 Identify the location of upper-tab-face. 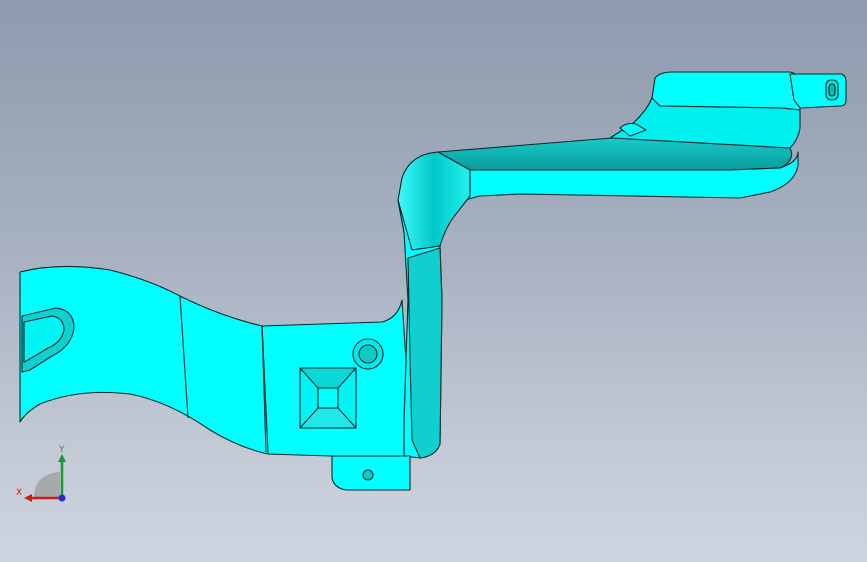
(726, 91).